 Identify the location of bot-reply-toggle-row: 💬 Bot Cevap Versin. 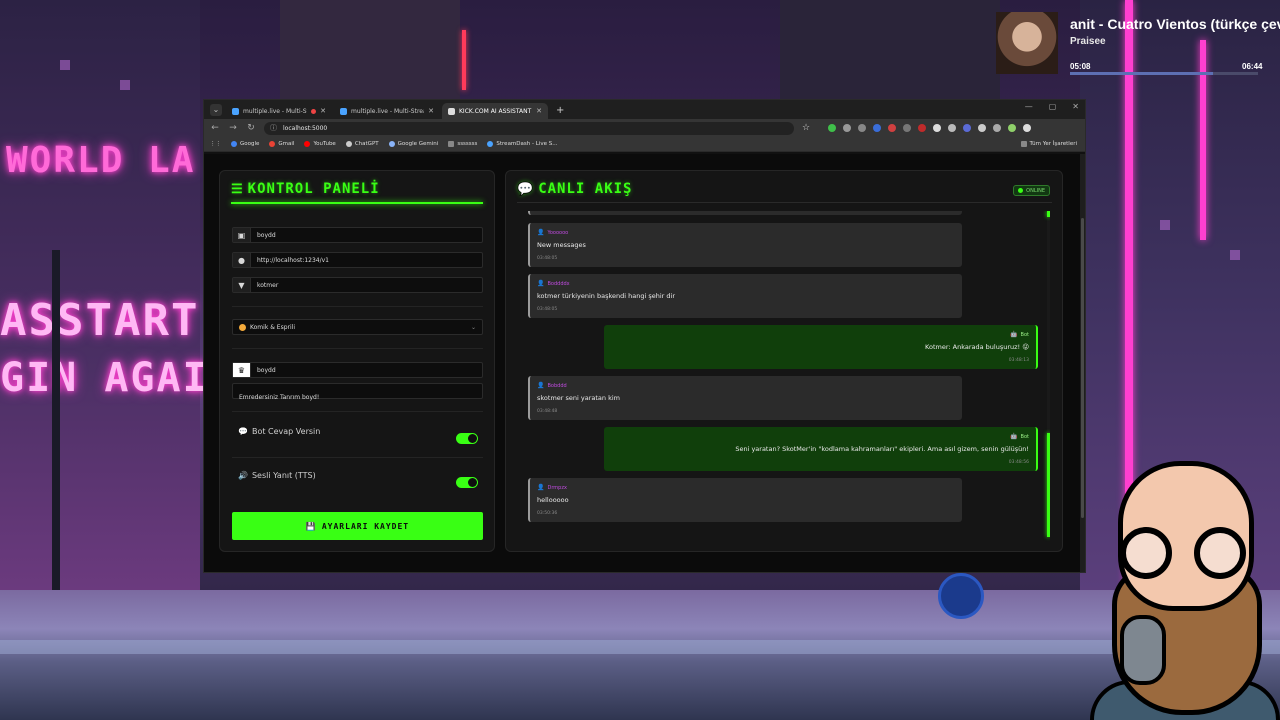
(358, 437).